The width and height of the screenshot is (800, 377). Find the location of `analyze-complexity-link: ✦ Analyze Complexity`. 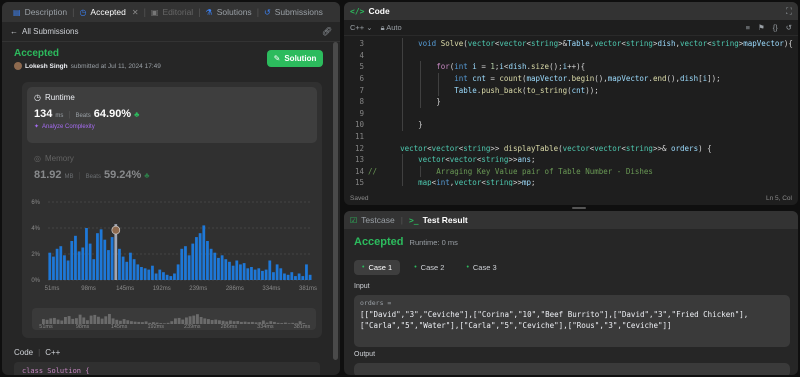

analyze-complexity-link: ✦ Analyze Complexity is located at coordinates (172, 127).